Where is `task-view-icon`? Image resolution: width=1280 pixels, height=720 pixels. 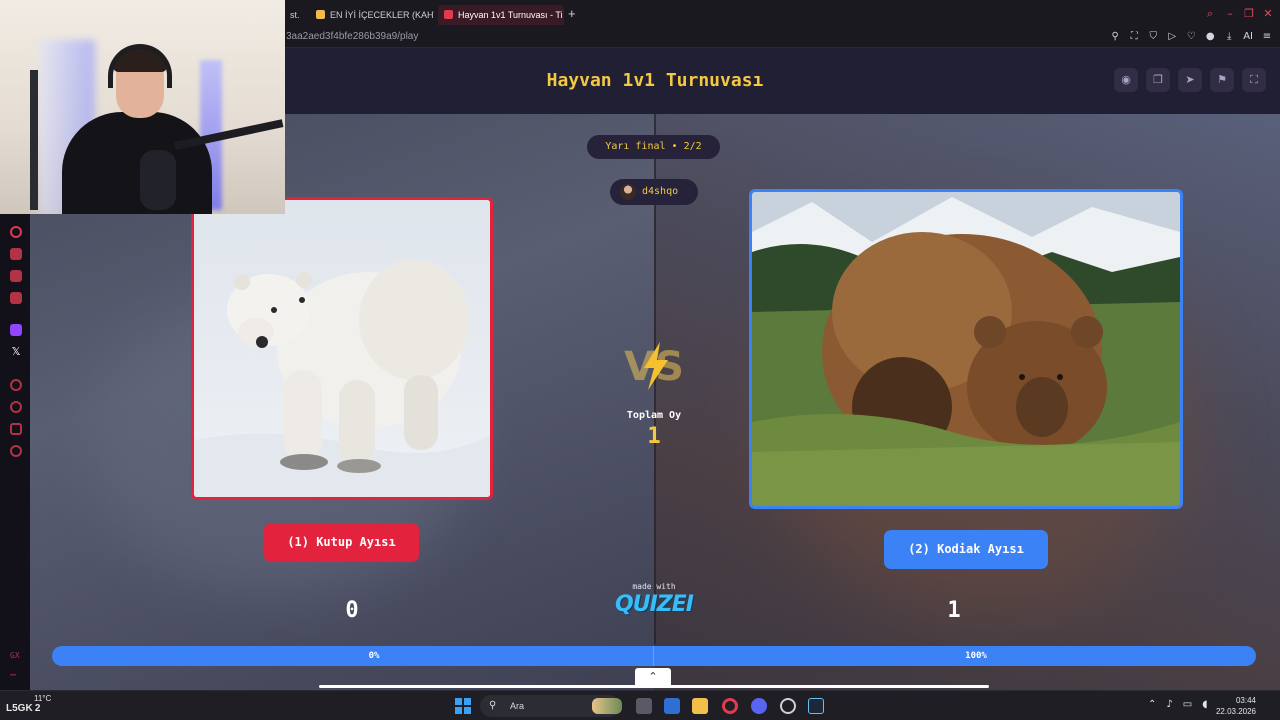
task-view-icon is located at coordinates (644, 706).